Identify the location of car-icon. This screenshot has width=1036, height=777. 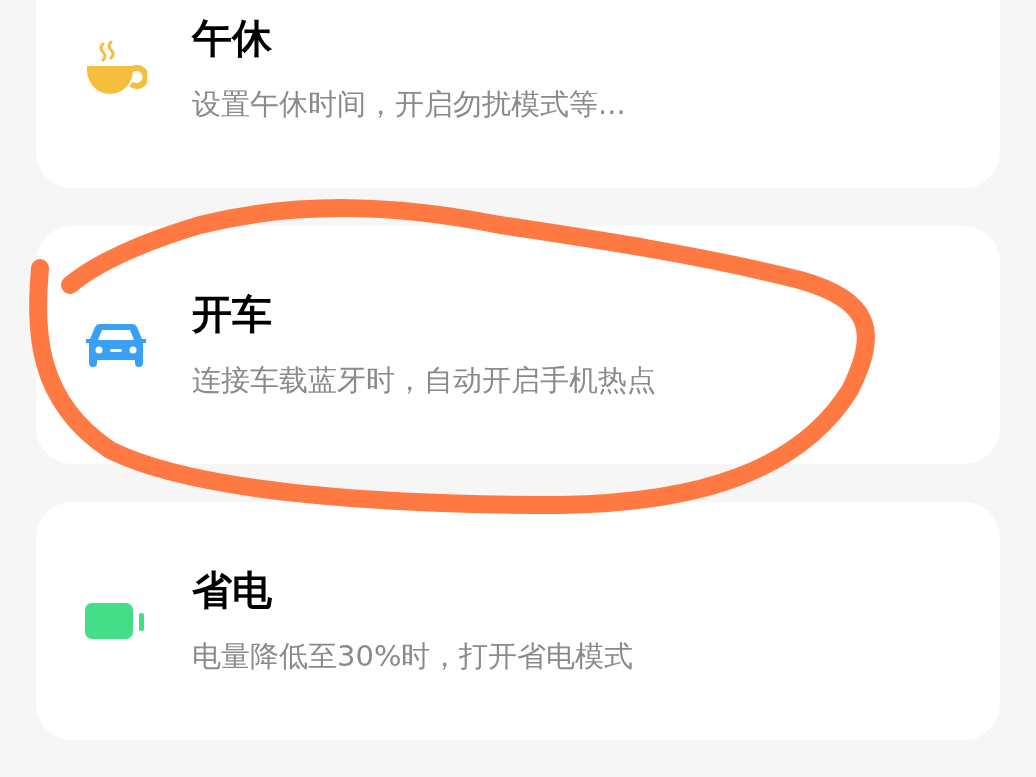
(116, 345).